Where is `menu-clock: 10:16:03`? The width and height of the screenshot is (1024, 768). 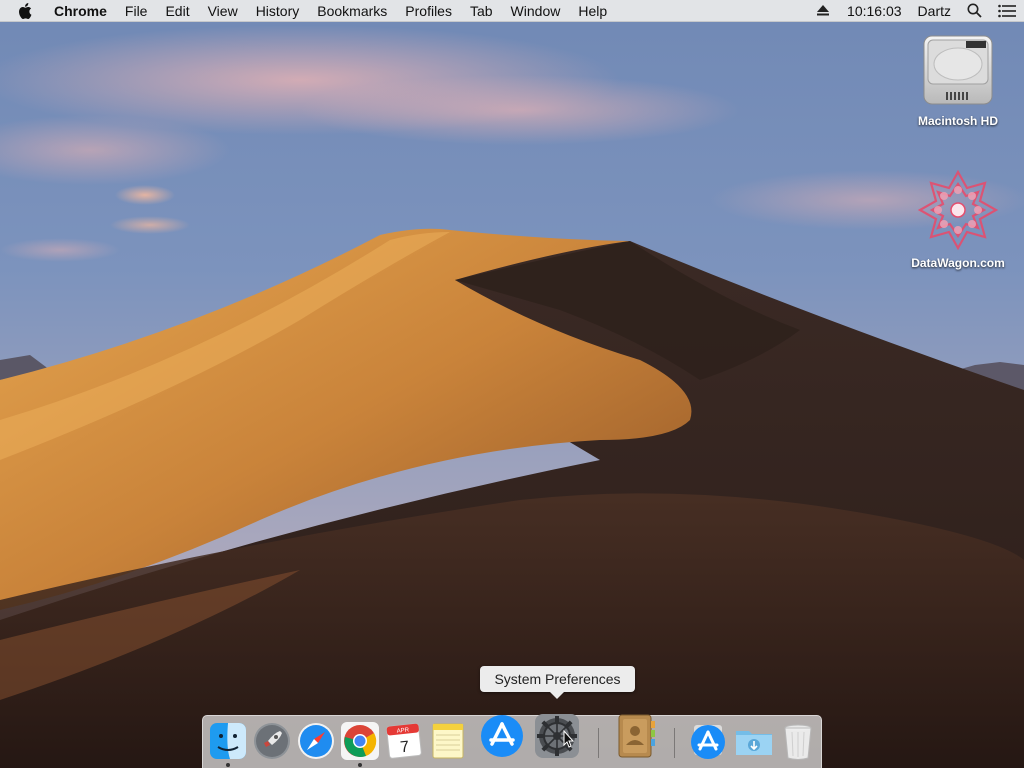
menu-clock: 10:16:03 is located at coordinates (874, 11).